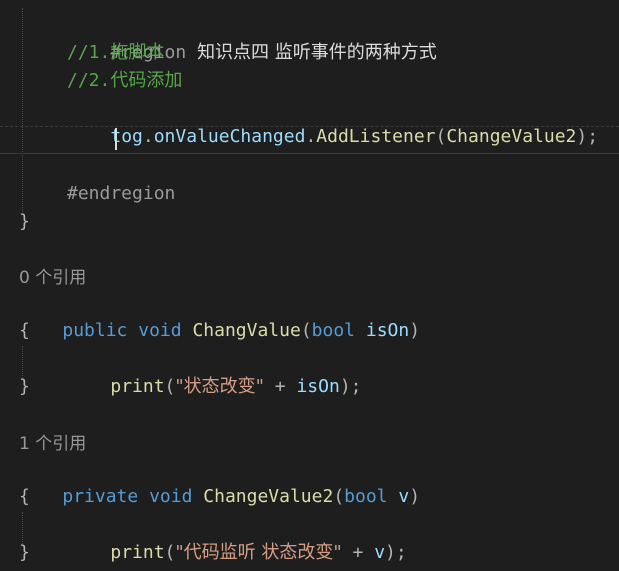 This screenshot has width=619, height=571. Describe the element at coordinates (219, 386) in the screenshot. I see `string-literal: "状态改变"` at that location.